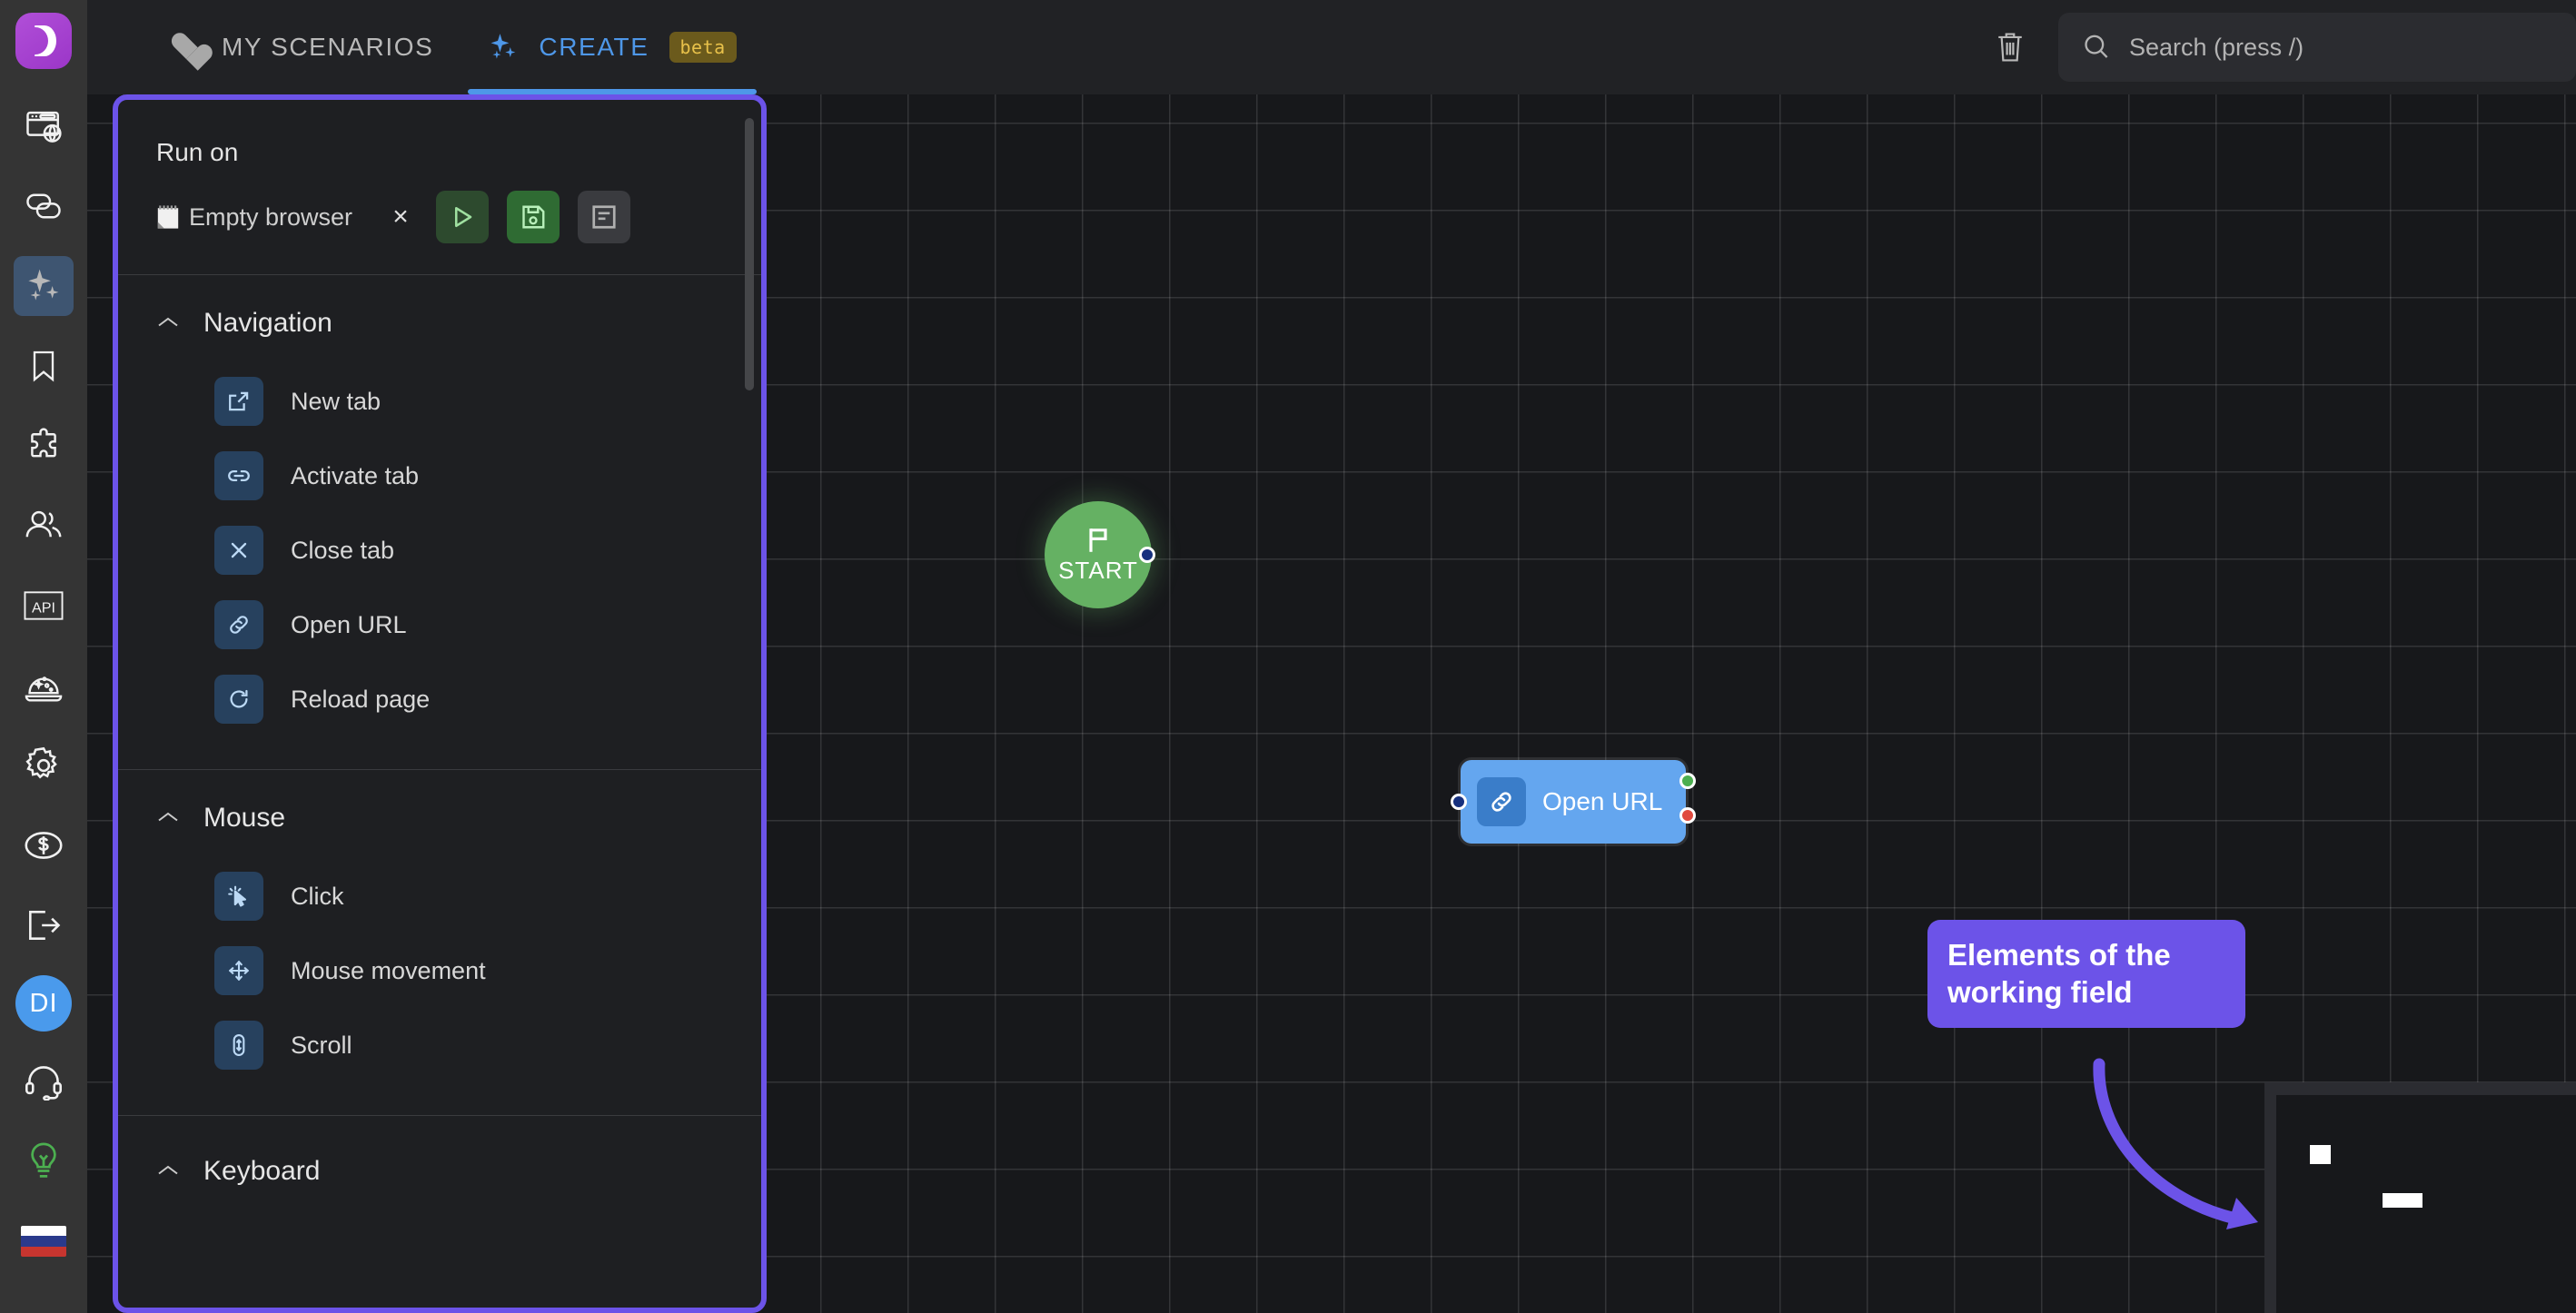 Image resolution: width=2576 pixels, height=1313 pixels. What do you see at coordinates (1459, 802) in the screenshot?
I see `node-open-url-input-dot` at bounding box center [1459, 802].